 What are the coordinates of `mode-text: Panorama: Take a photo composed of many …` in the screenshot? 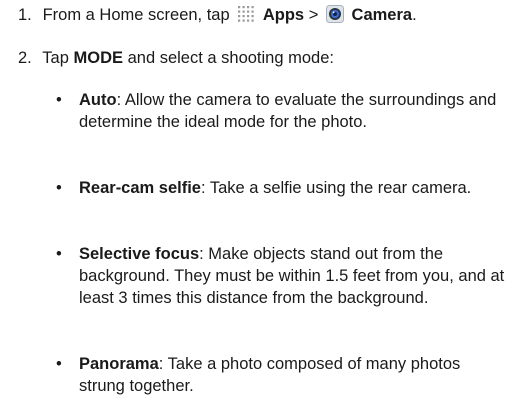 It's located at (294, 375).